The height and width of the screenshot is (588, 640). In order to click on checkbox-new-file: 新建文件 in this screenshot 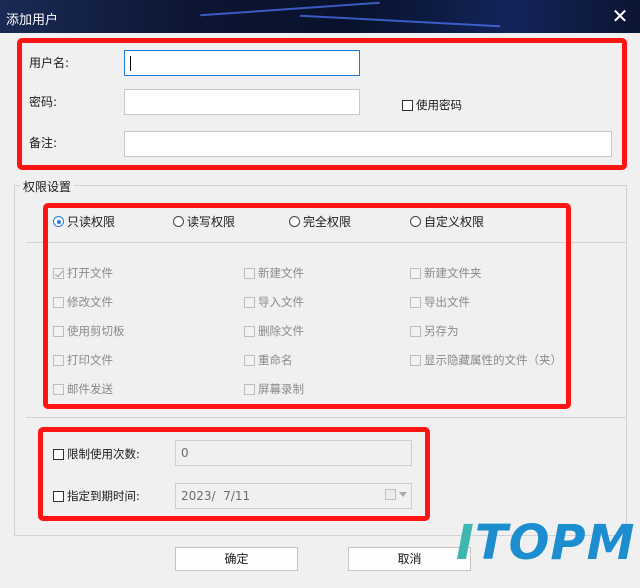, I will do `click(274, 273)`.